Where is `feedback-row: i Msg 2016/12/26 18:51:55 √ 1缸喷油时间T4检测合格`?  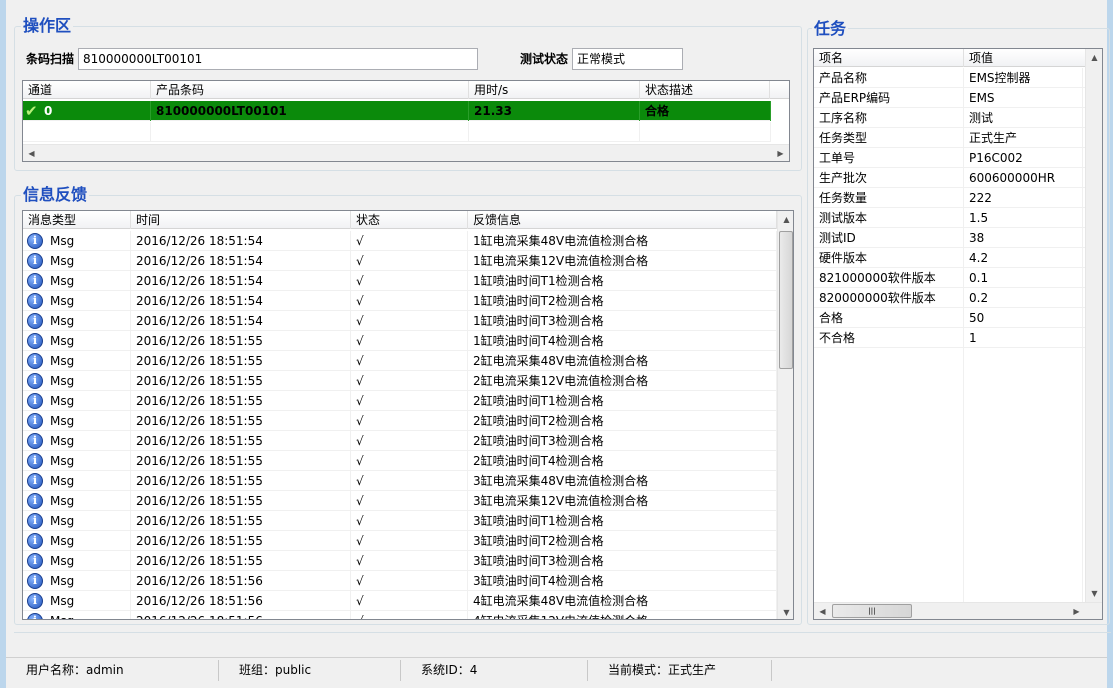 feedback-row: i Msg 2016/12/26 18:51:55 √ 1缸喷油时间T4检测合格 is located at coordinates (400, 341).